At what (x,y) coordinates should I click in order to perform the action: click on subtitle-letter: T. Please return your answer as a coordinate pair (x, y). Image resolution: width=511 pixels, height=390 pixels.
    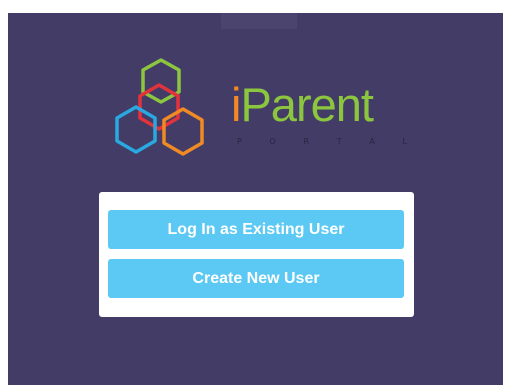
    Looking at the image, I should click on (339, 141).